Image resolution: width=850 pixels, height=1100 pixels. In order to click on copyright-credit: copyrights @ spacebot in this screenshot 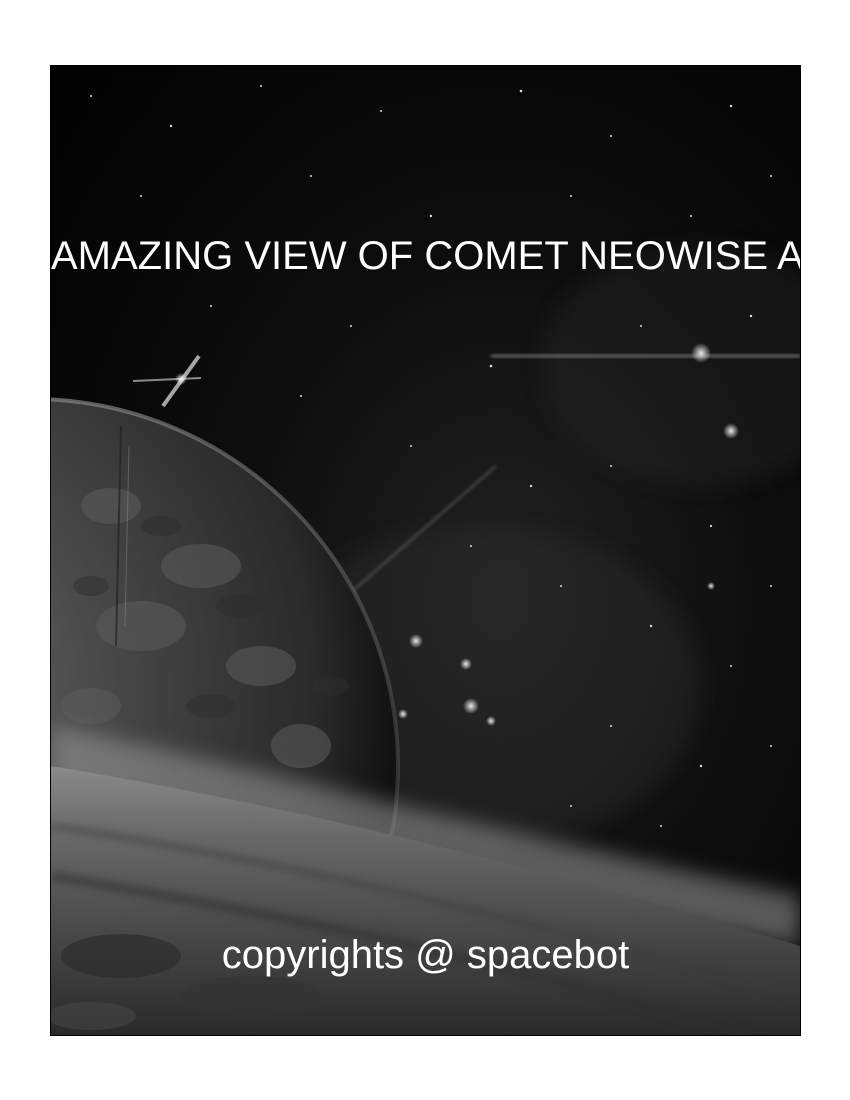, I will do `click(425, 955)`.